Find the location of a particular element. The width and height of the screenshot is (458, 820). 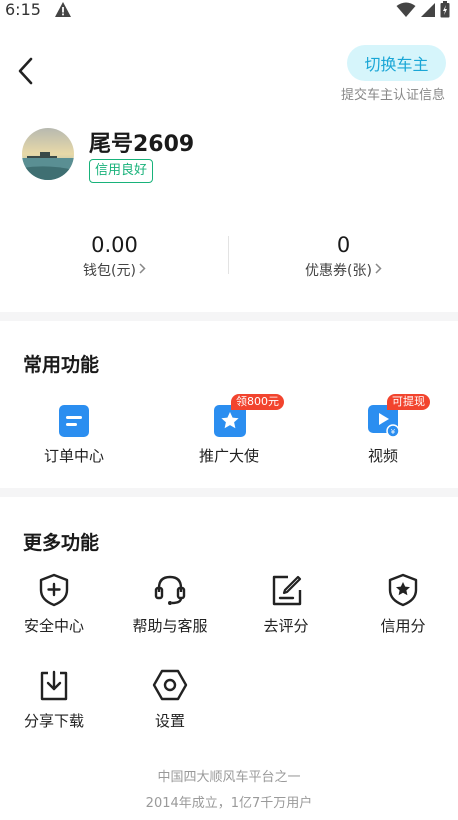

video-tag: 可提现 is located at coordinates (408, 402).